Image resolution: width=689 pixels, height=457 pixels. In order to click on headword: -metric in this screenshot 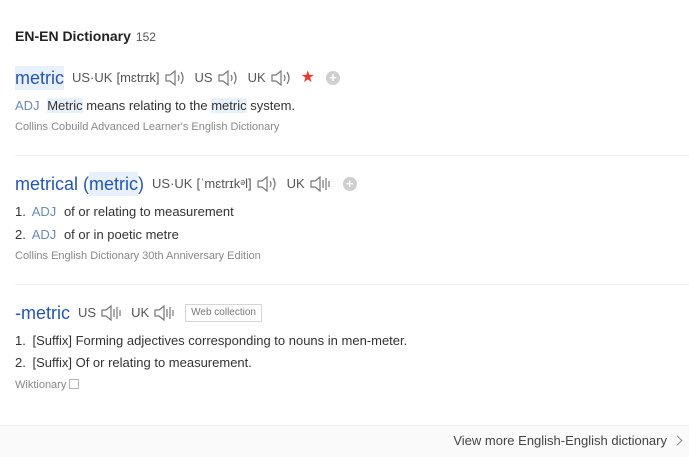, I will do `click(42, 313)`.